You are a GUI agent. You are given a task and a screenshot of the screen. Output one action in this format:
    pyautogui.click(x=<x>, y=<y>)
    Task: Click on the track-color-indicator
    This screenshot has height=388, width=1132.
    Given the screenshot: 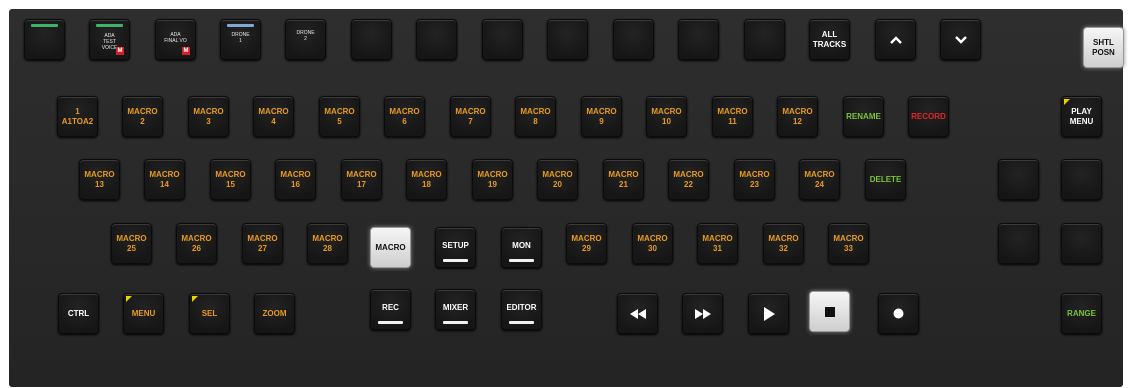 What is the action you would take?
    pyautogui.click(x=240, y=25)
    